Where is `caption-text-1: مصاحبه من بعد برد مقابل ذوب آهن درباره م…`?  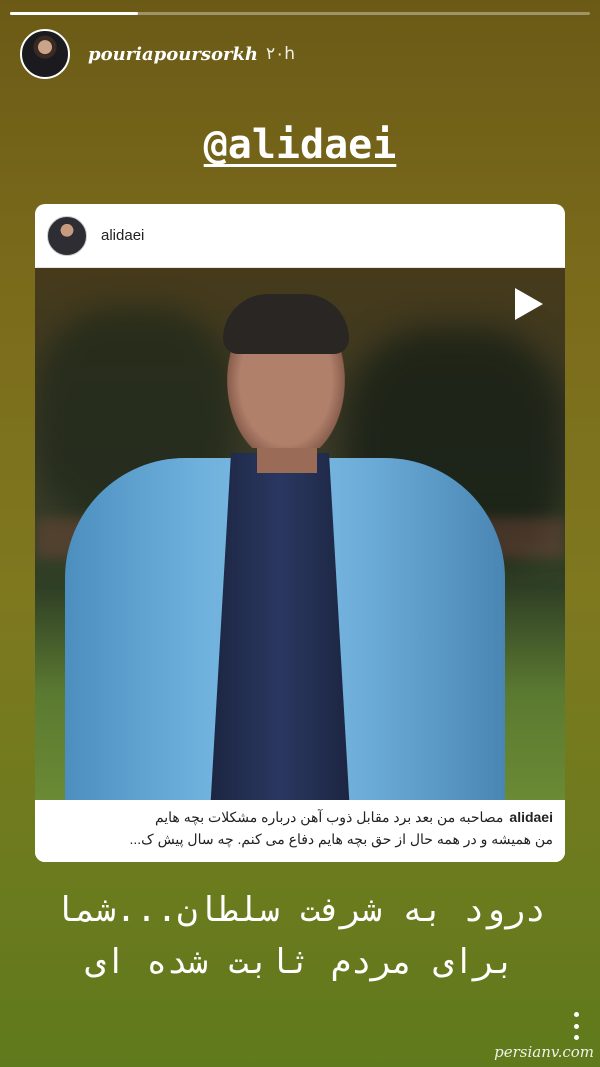 caption-text-1: مصاحبه من بعد برد مقابل ذوب آهن درباره م… is located at coordinates (329, 817).